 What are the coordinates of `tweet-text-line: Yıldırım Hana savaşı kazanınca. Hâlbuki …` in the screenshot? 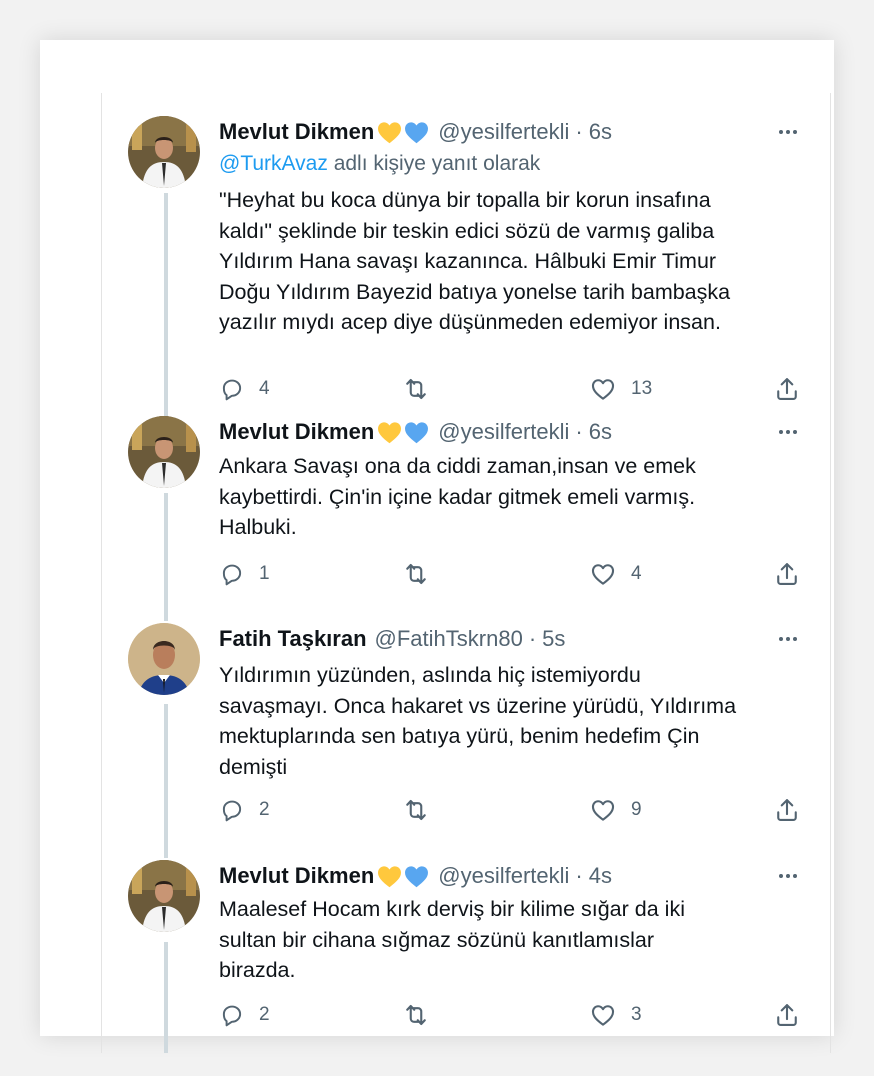 It's located at (468, 261).